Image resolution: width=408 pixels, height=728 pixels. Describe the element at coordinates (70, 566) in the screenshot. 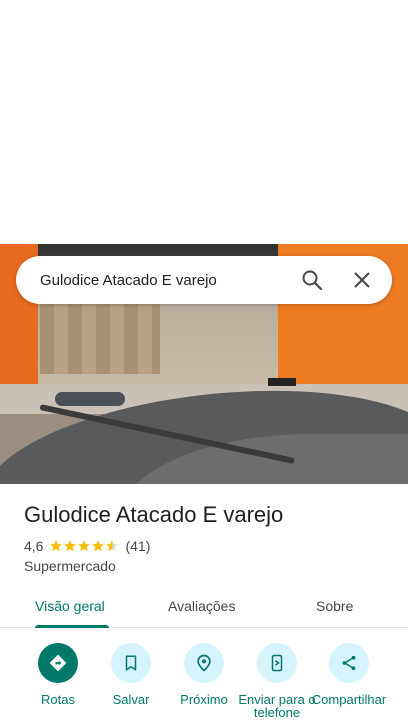

I see `place-category: Supermercado` at that location.